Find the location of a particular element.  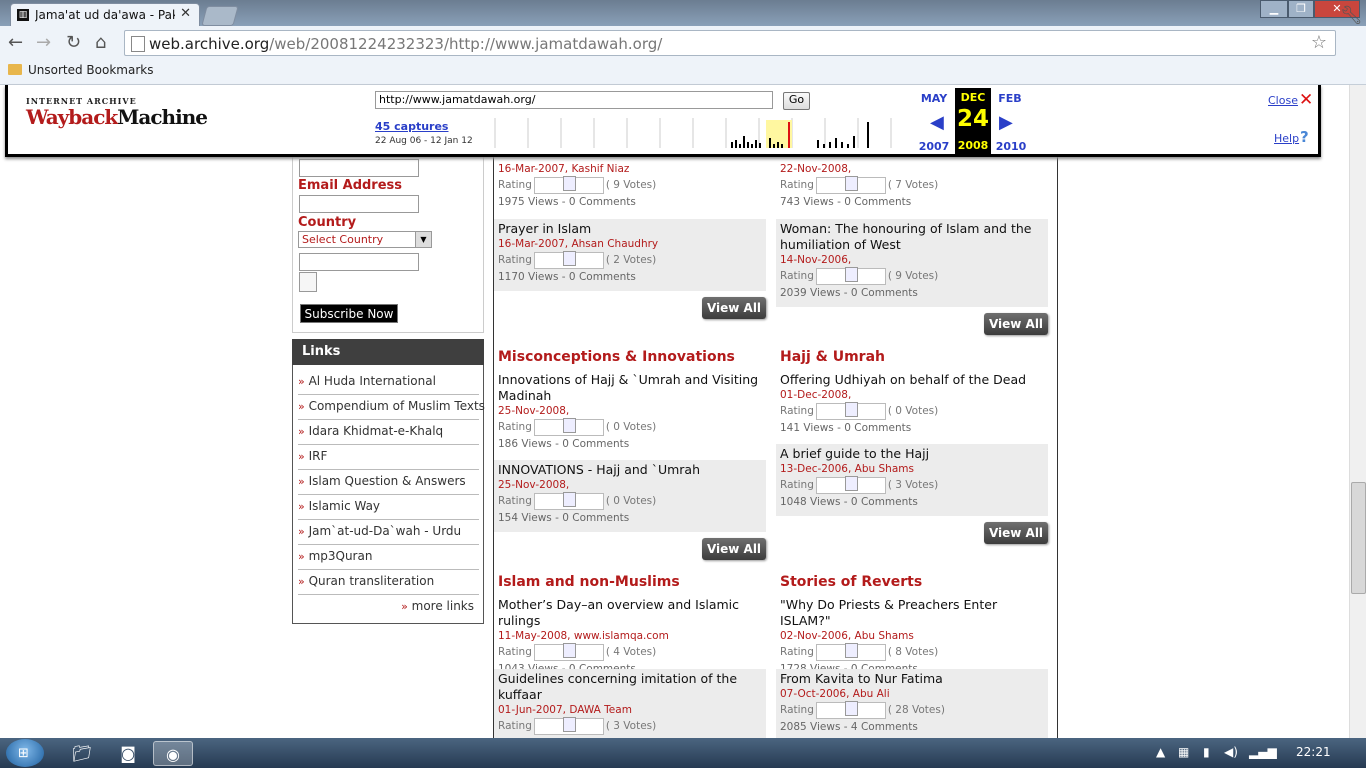

section-title: Stories of Reverts is located at coordinates (851, 582).